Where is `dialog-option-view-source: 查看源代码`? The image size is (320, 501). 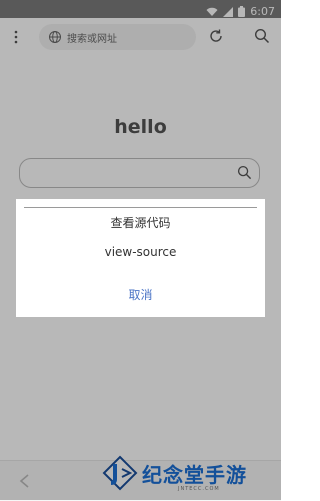
dialog-option-view-source: 查看源代码 is located at coordinates (140, 222).